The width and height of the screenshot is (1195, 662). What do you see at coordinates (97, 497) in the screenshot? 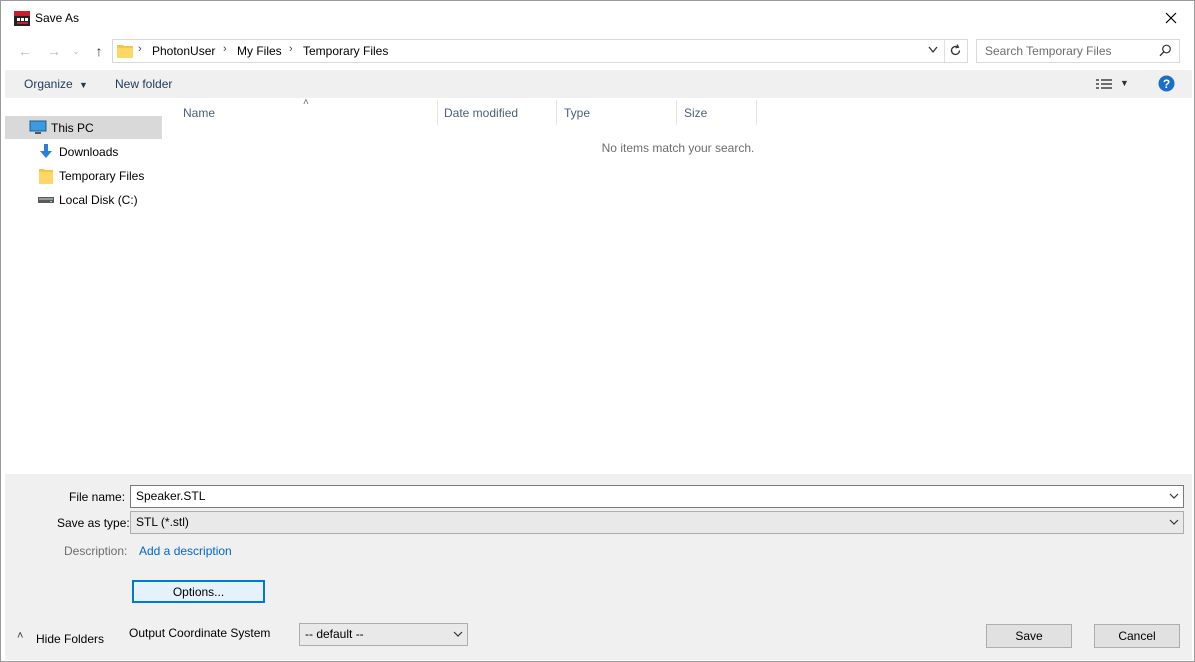
I see `file-name-label: File name:` at bounding box center [97, 497].